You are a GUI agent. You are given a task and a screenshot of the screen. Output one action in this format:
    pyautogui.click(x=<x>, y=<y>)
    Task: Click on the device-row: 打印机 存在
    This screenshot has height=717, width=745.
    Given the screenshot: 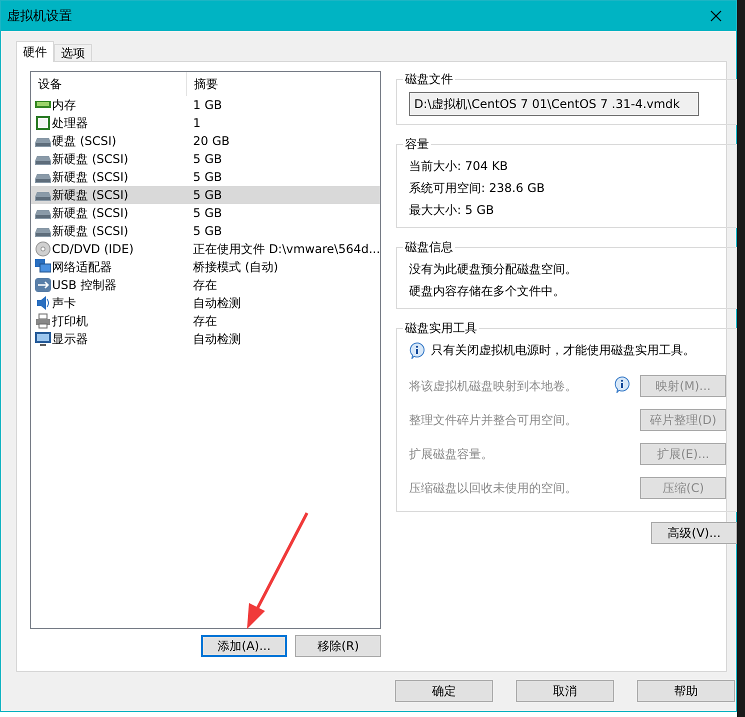 What is the action you would take?
    pyautogui.click(x=205, y=321)
    